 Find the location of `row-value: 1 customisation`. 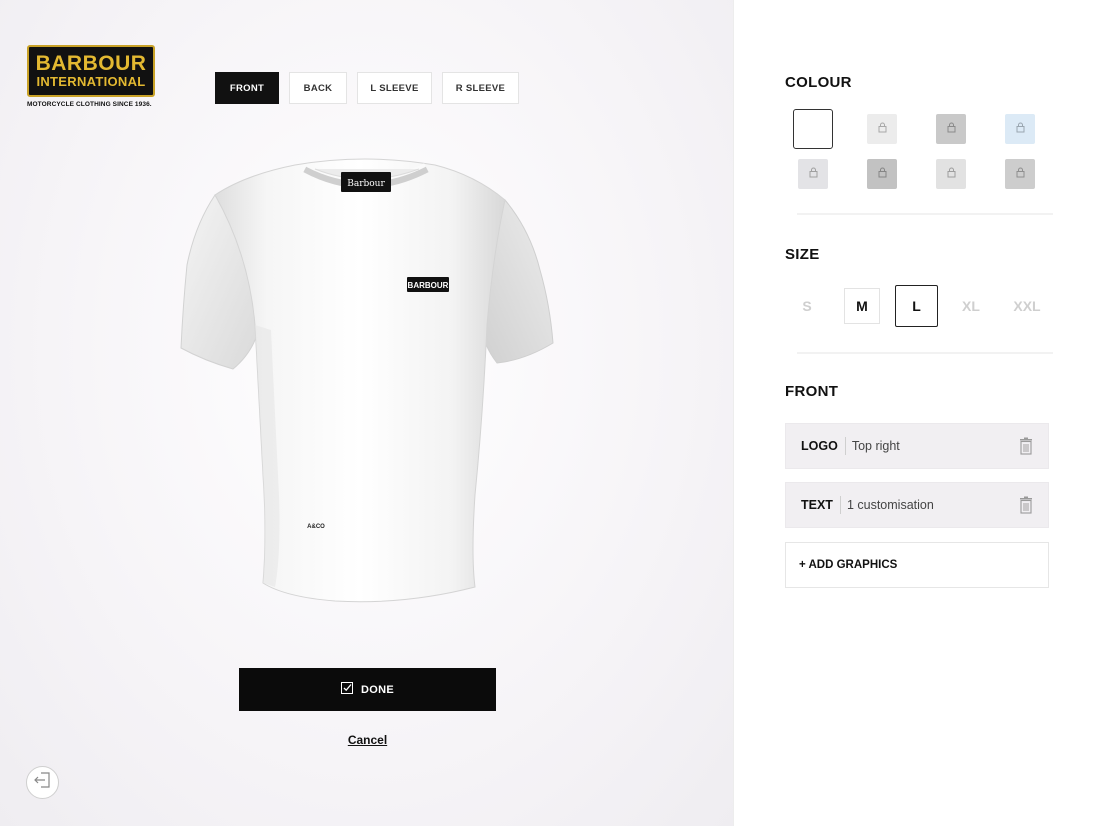

row-value: 1 customisation is located at coordinates (890, 505).